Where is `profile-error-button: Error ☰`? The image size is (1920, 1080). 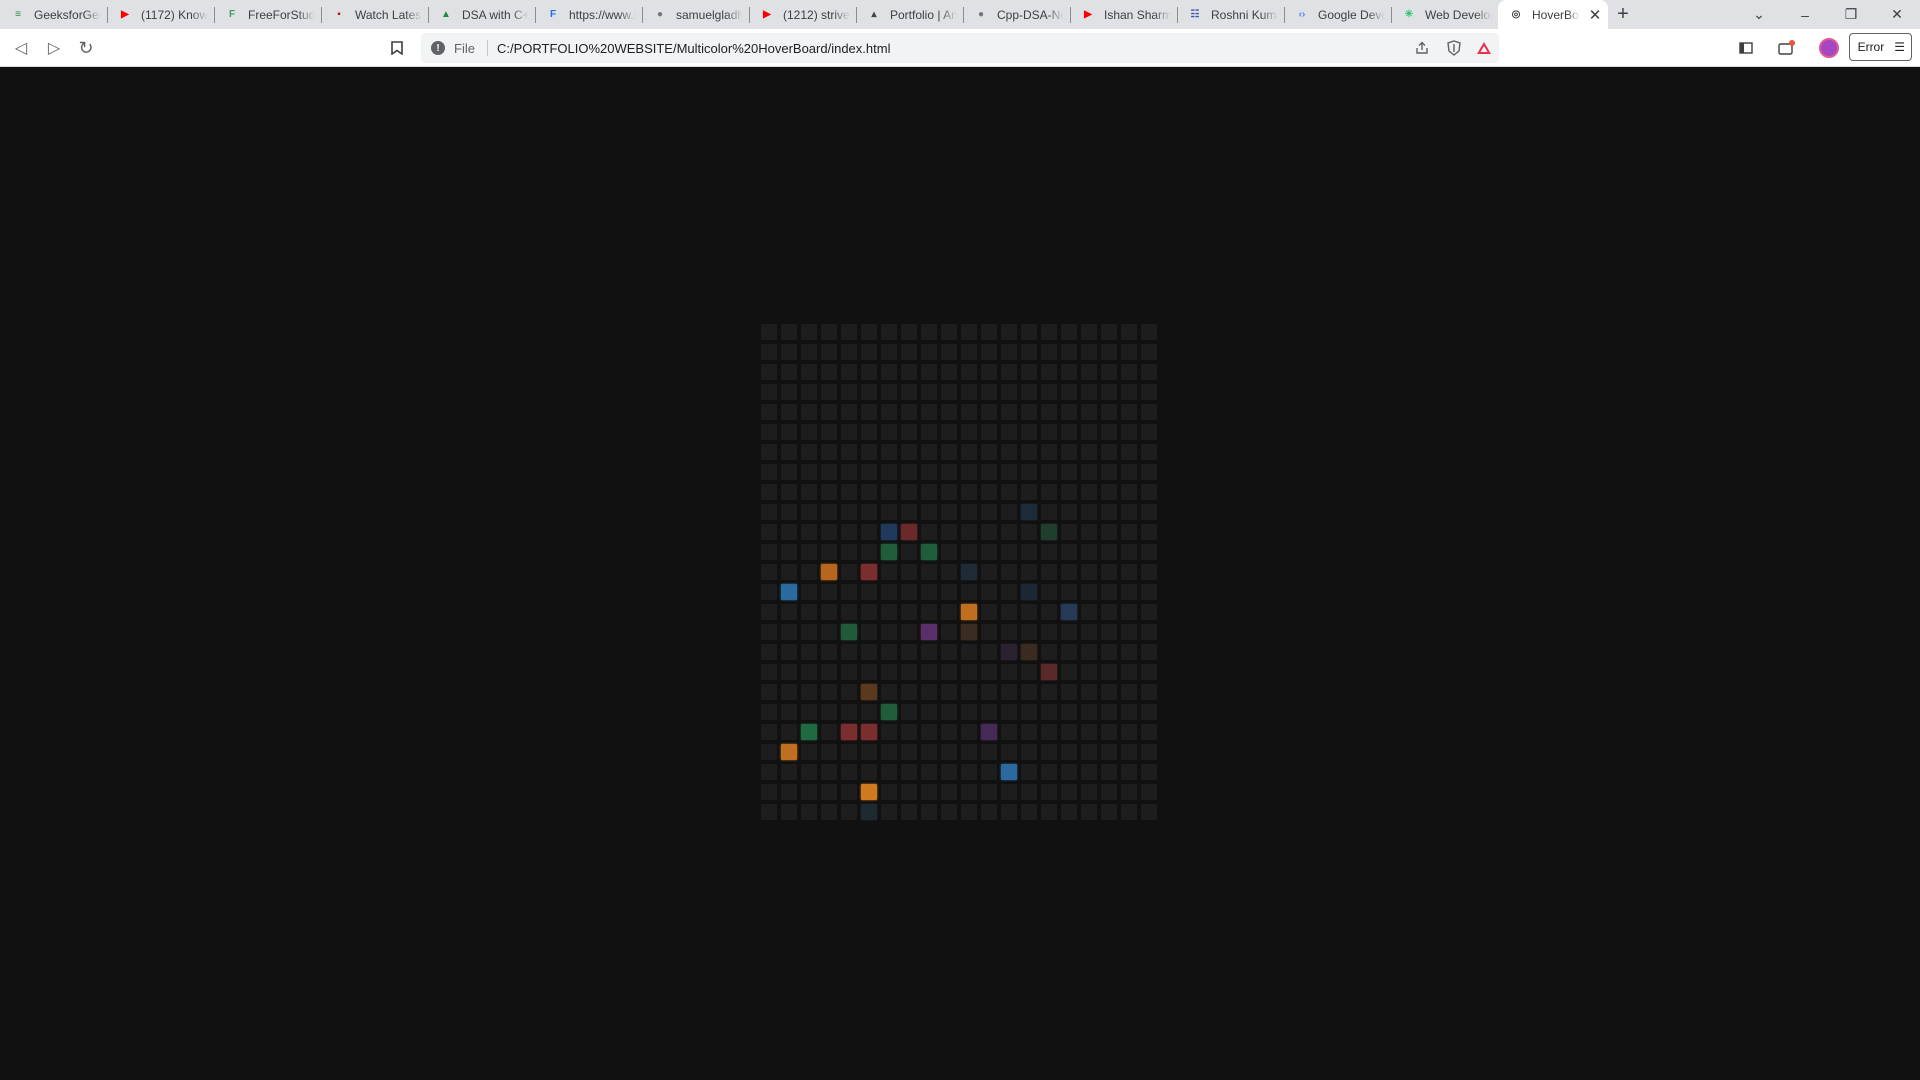 profile-error-button: Error ☰ is located at coordinates (1880, 47).